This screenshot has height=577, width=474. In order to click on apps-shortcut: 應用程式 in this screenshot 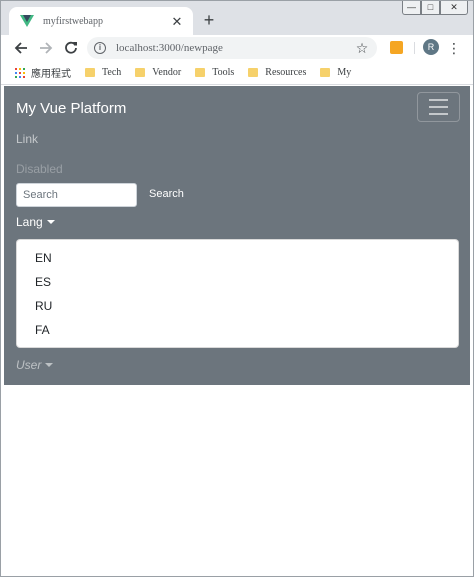, I will do `click(43, 72)`.